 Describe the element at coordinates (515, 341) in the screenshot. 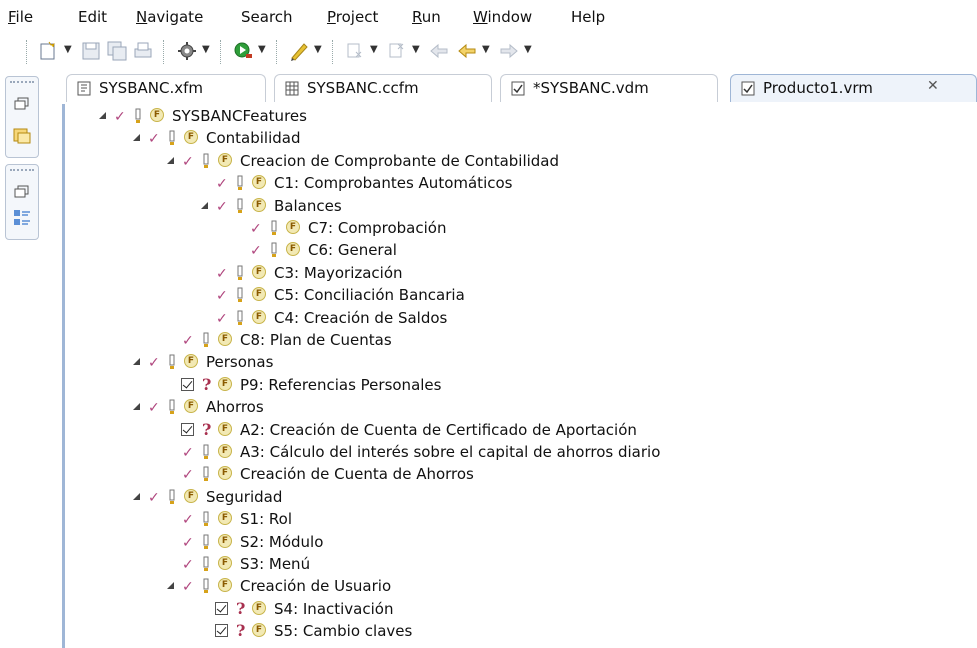

I see `tree-row: ✓ F C8: Plan de Cuentas` at that location.